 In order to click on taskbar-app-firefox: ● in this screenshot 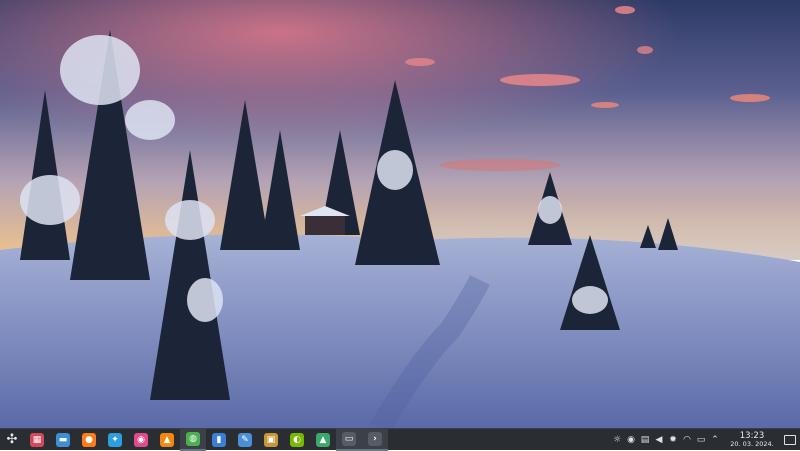, I will do `click(89, 440)`.